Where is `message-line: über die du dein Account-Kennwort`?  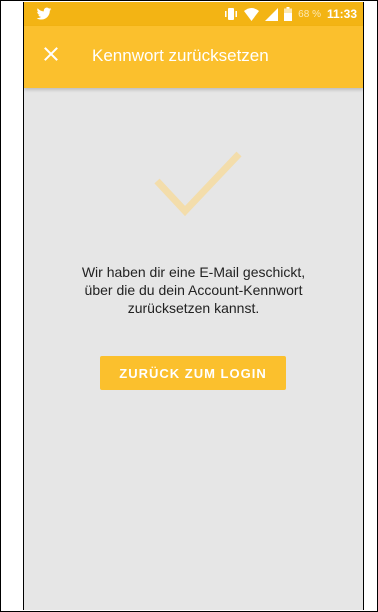 message-line: über die du dein Account-Kennwort is located at coordinates (193, 290).